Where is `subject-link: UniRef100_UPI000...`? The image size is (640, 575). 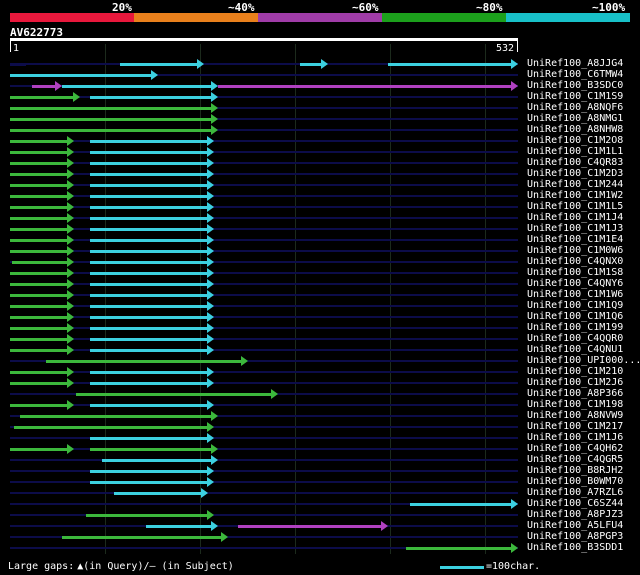
subject-link: UniRef100_UPI000... is located at coordinates (583, 361).